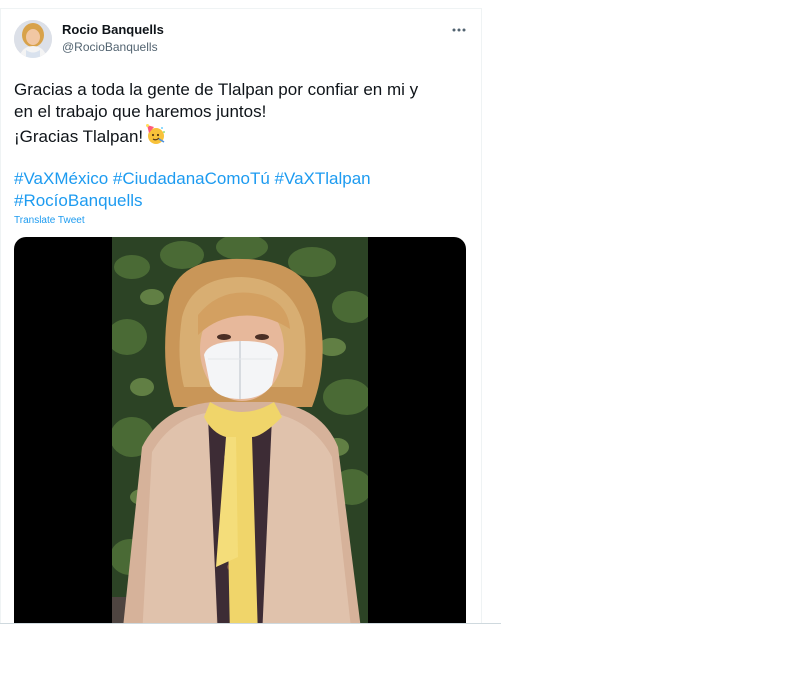  Describe the element at coordinates (241, 137) in the screenshot. I see `tweet-text-line: ¡Gracias Tlalpan!` at that location.